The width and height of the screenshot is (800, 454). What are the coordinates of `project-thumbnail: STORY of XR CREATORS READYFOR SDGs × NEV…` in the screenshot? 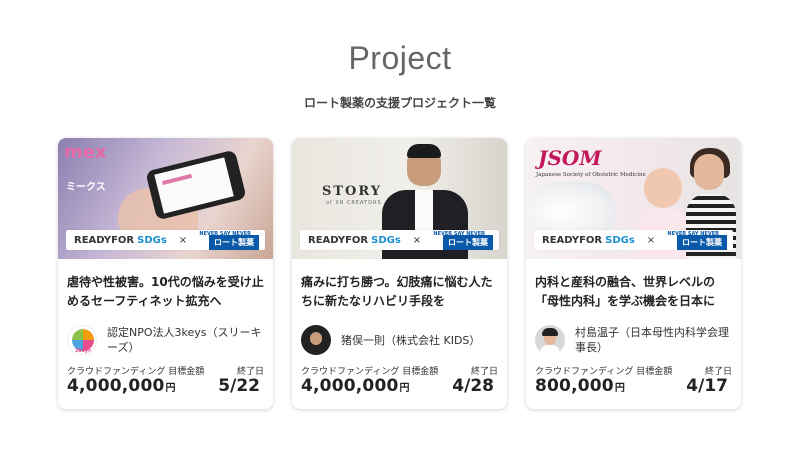 It's located at (399, 198).